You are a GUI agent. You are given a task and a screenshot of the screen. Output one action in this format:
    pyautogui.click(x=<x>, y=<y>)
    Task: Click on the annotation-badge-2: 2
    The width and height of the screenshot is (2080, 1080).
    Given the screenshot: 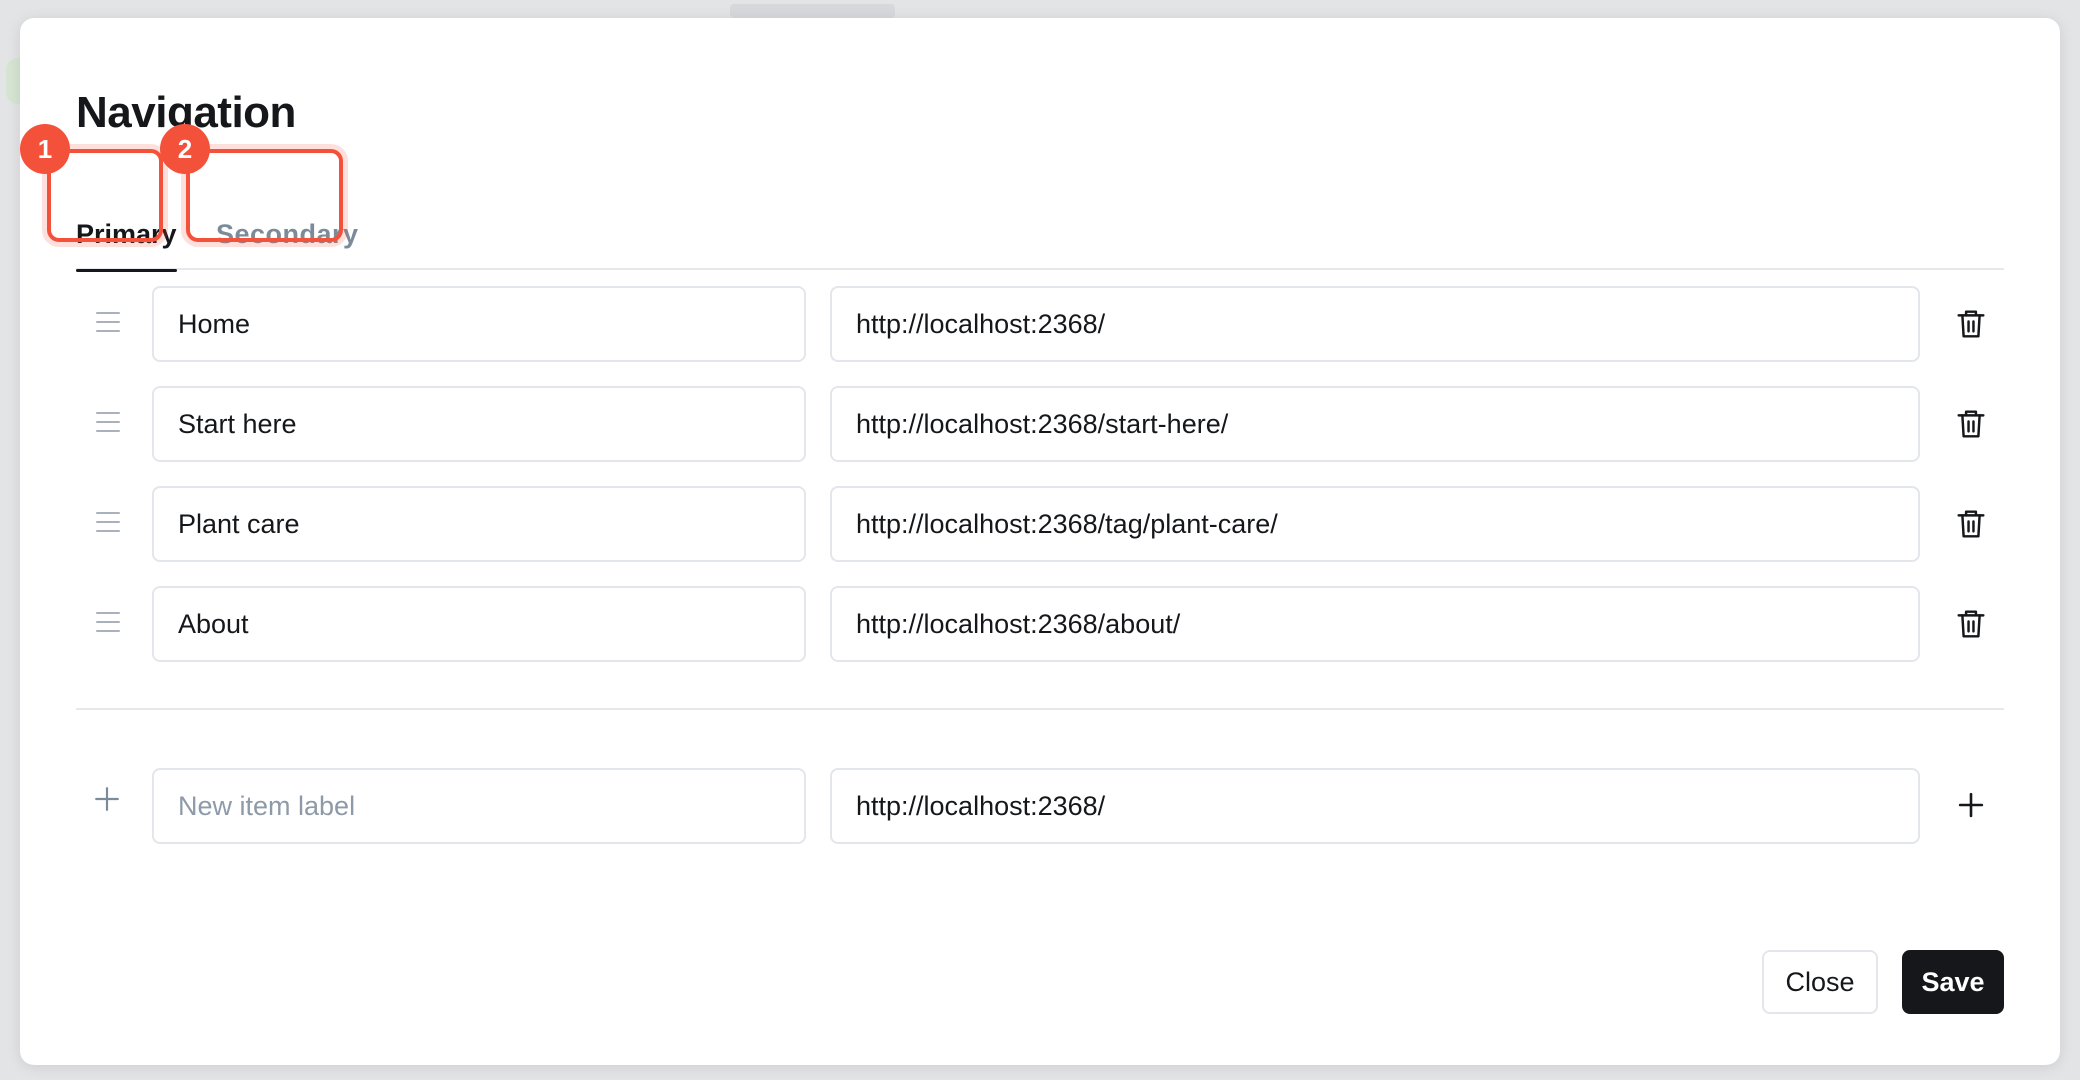 What is the action you would take?
    pyautogui.click(x=185, y=149)
    